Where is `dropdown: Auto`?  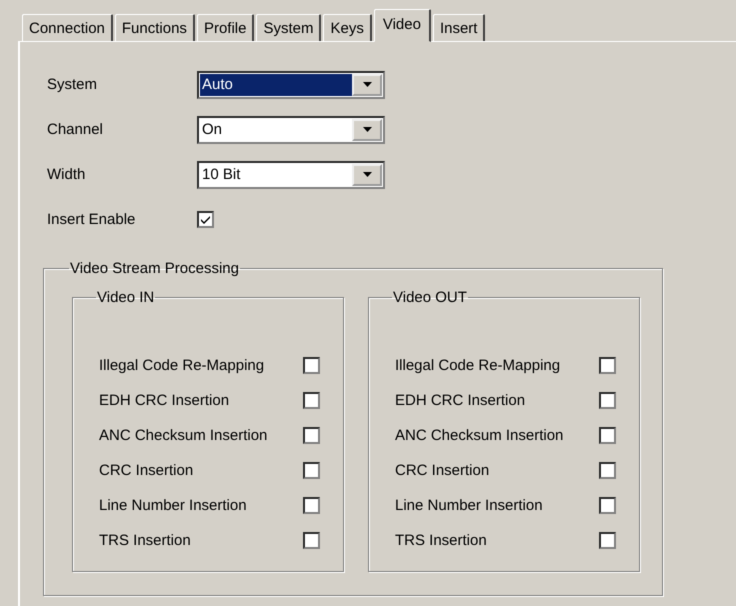 dropdown: Auto is located at coordinates (291, 84).